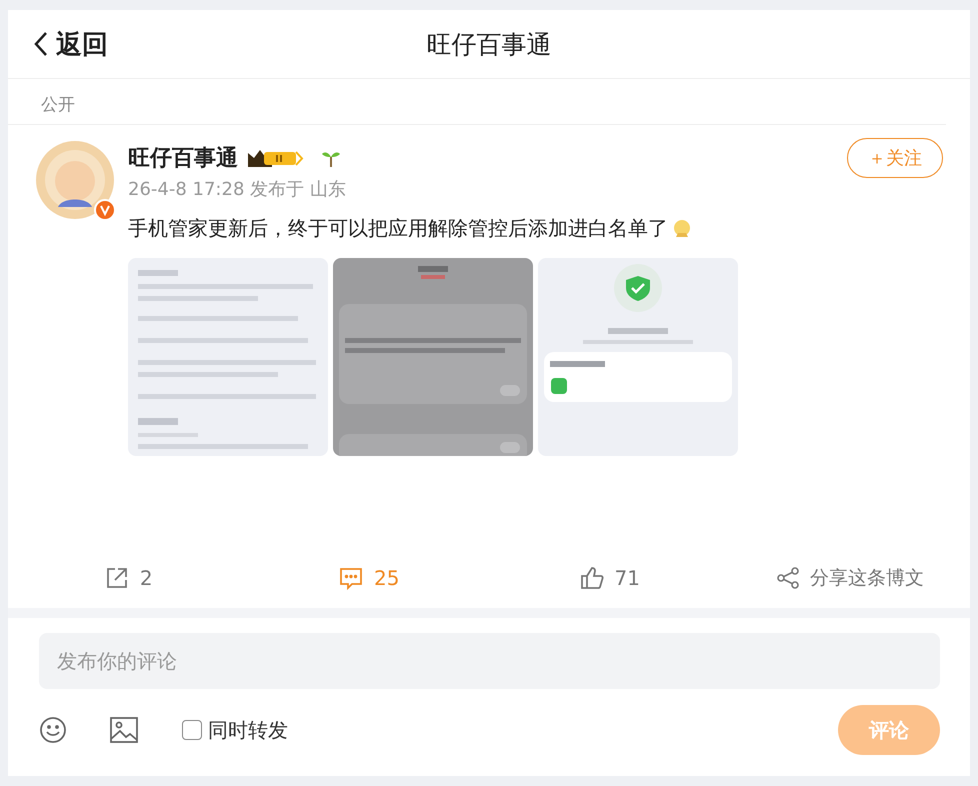 This screenshot has width=978, height=786. I want to click on page-title: 旺仔百事通, so click(489, 44).